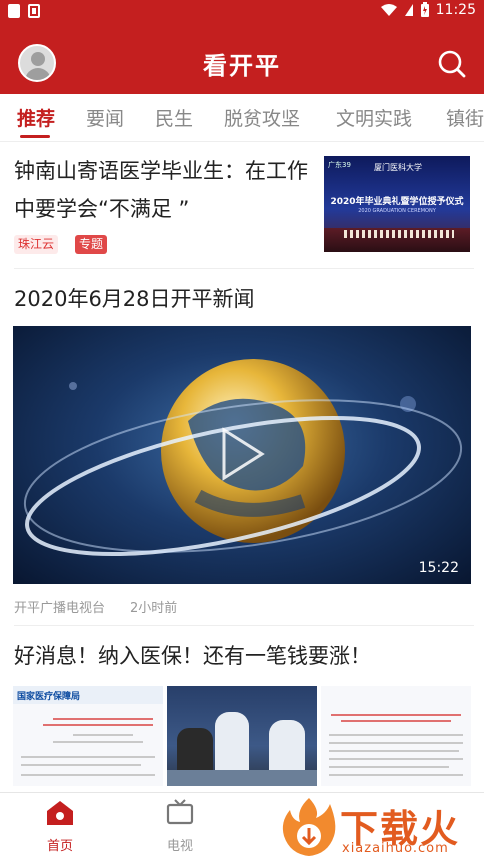 This screenshot has width=484, height=860. What do you see at coordinates (465, 117) in the screenshot?
I see `tab-towns: 镇街` at bounding box center [465, 117].